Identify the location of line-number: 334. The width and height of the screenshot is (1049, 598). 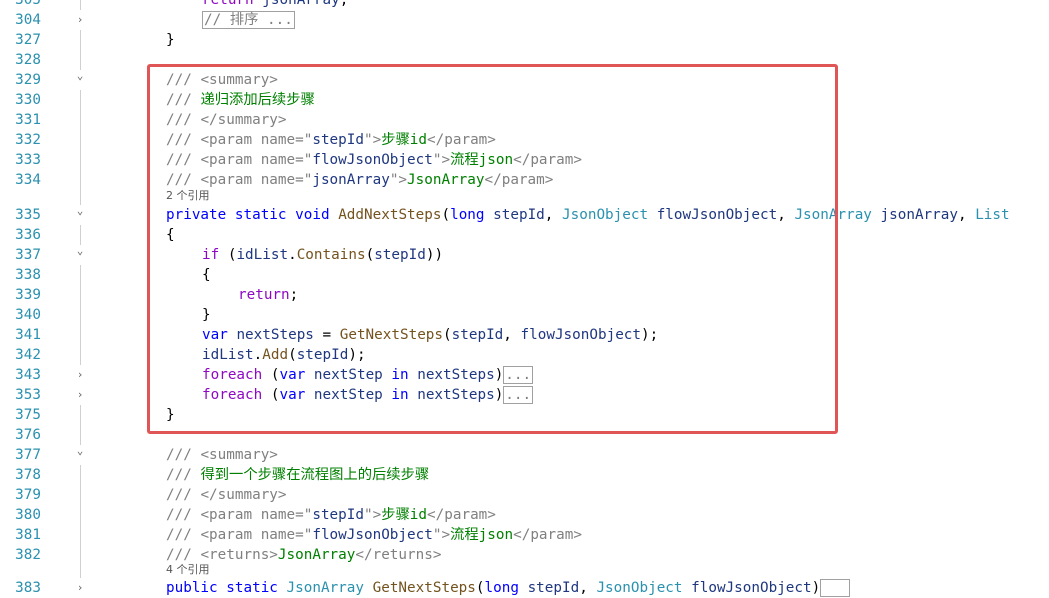
(28, 180).